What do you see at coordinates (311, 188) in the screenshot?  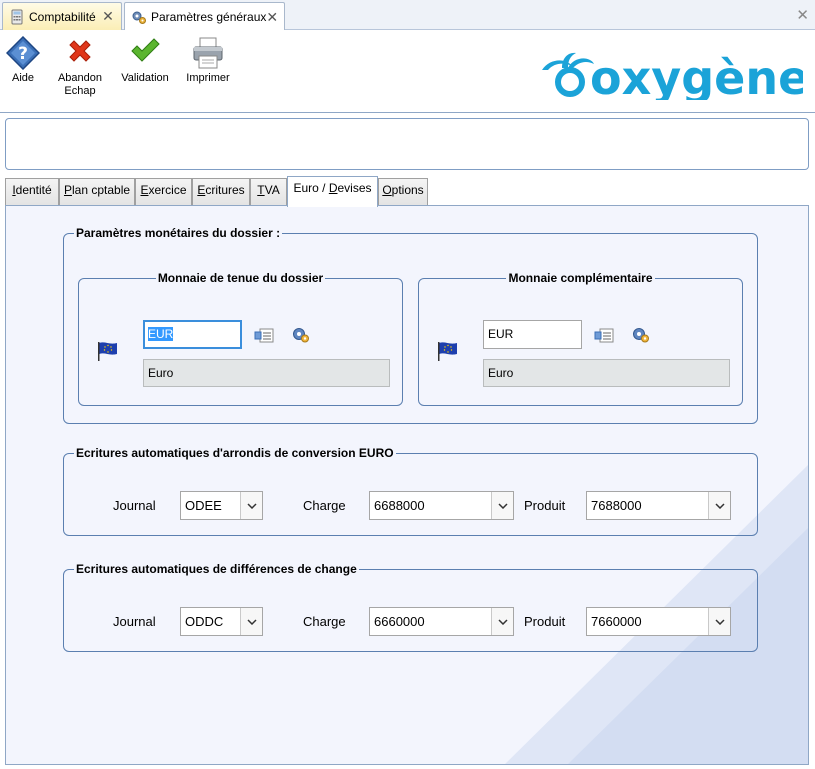 I see `tab-euro-pre: Euro /` at bounding box center [311, 188].